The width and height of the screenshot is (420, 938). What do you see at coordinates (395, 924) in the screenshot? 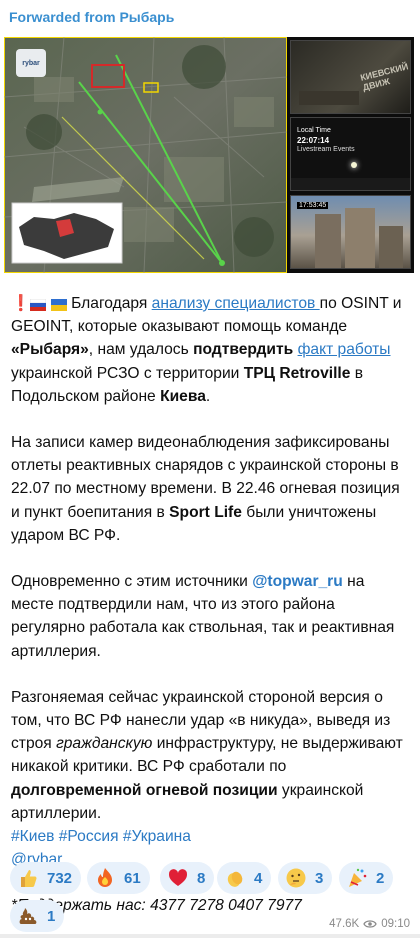
I see `message-time: 09:10` at bounding box center [395, 924].